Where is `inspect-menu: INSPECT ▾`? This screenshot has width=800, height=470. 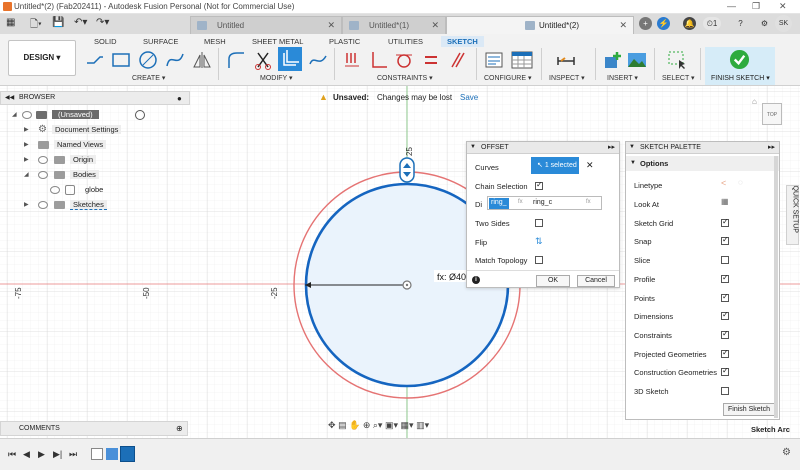 inspect-menu: INSPECT ▾ is located at coordinates (567, 78).